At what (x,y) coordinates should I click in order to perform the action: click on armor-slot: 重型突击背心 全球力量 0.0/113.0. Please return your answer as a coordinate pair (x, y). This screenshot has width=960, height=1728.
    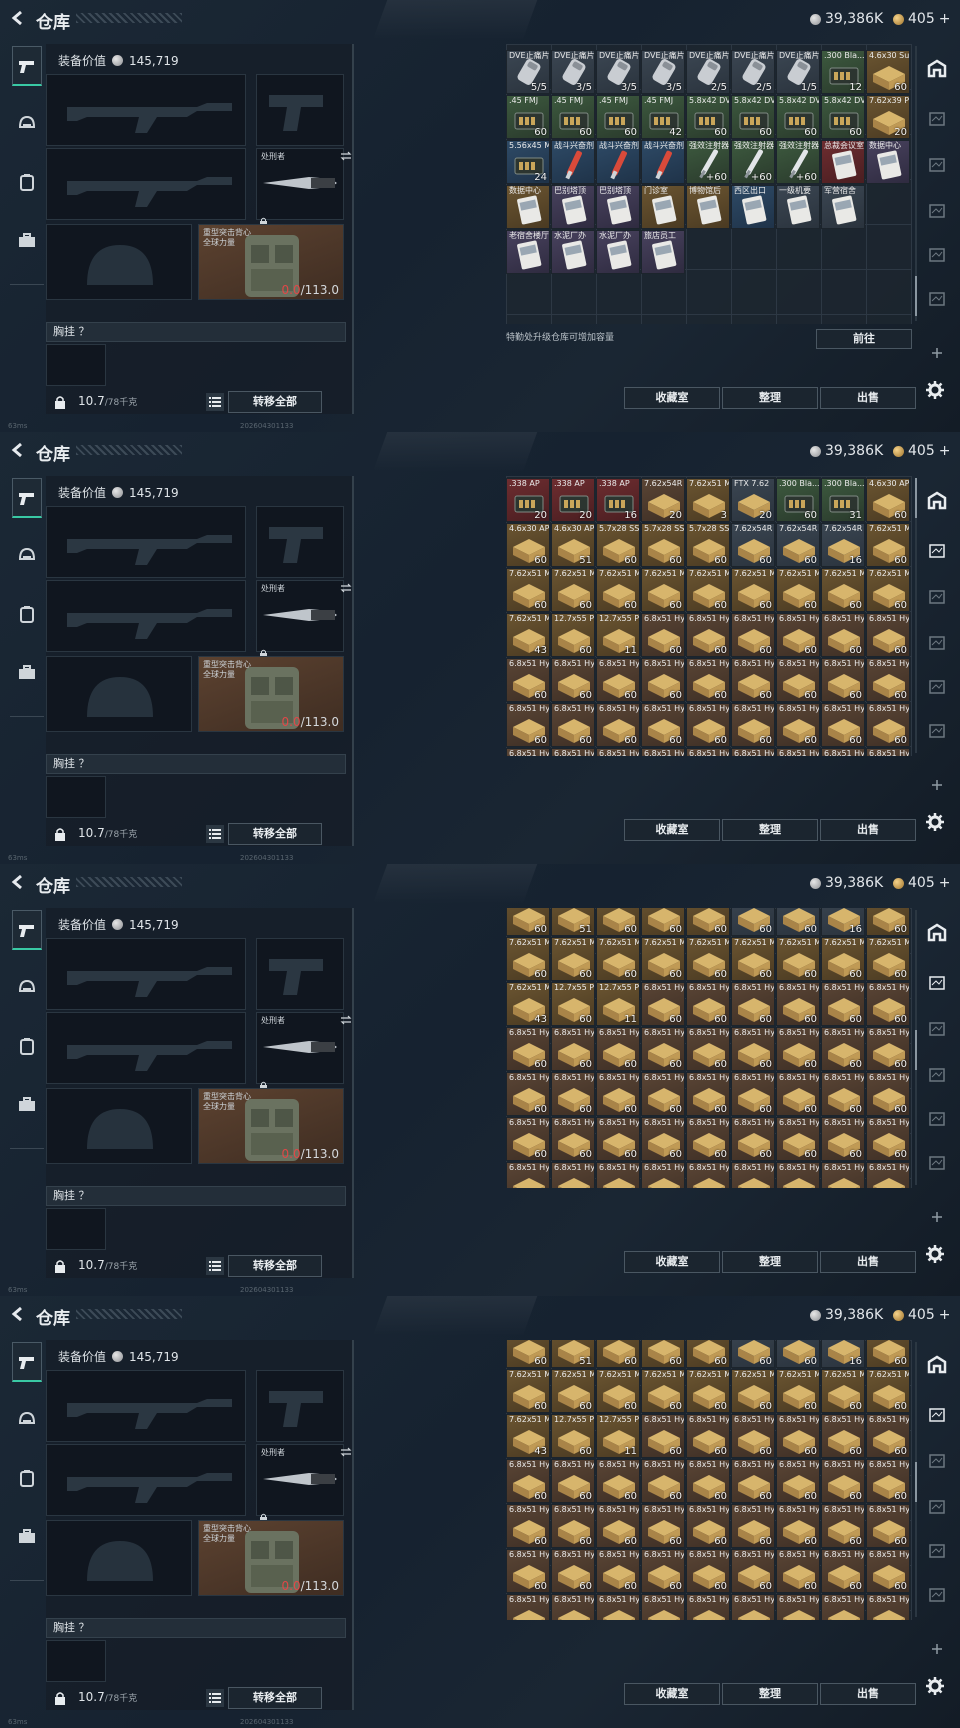
    Looking at the image, I should click on (271, 1126).